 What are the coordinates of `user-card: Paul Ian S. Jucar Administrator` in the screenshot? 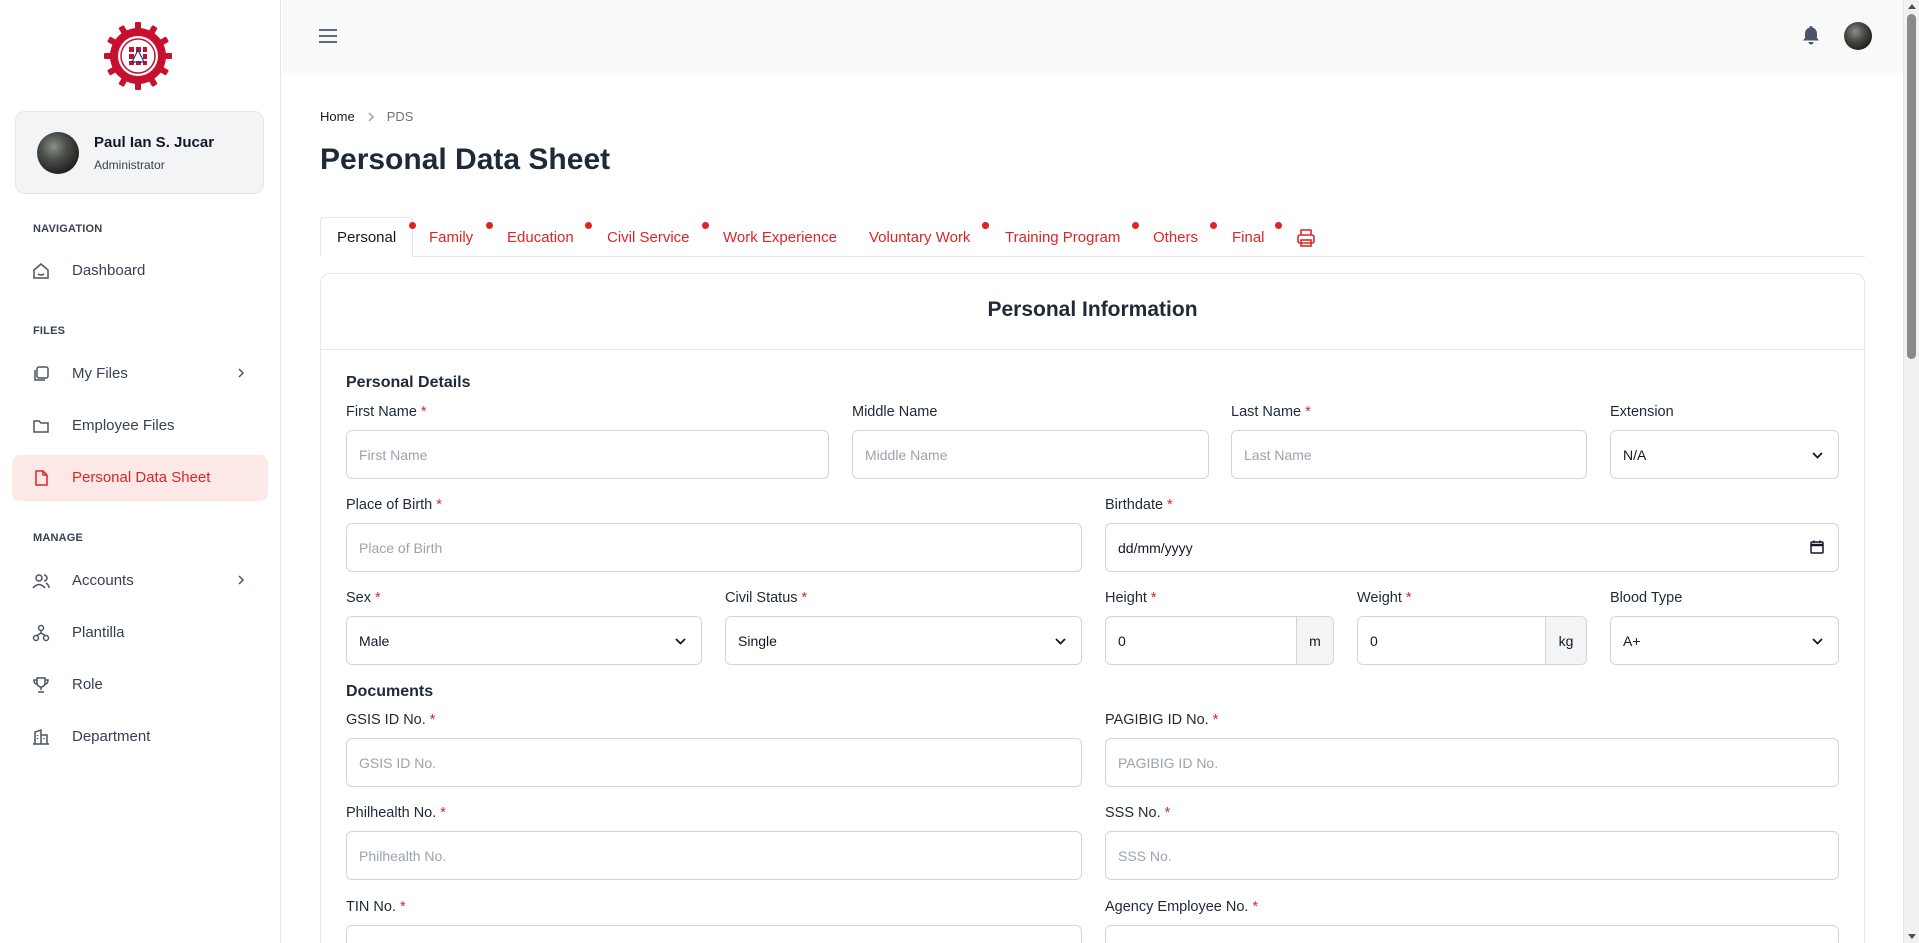 It's located at (139, 152).